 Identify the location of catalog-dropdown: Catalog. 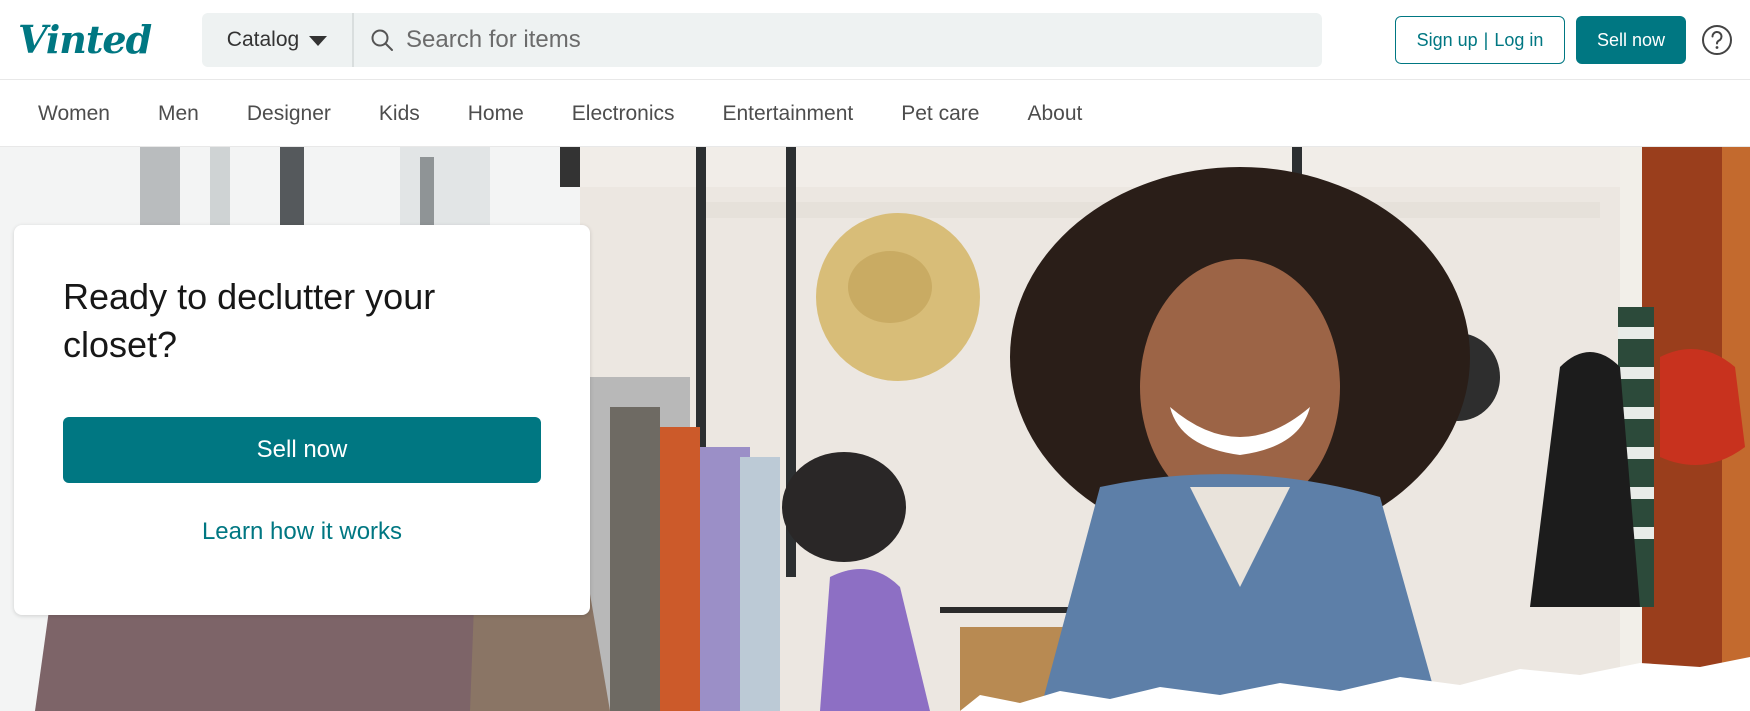
(278, 40).